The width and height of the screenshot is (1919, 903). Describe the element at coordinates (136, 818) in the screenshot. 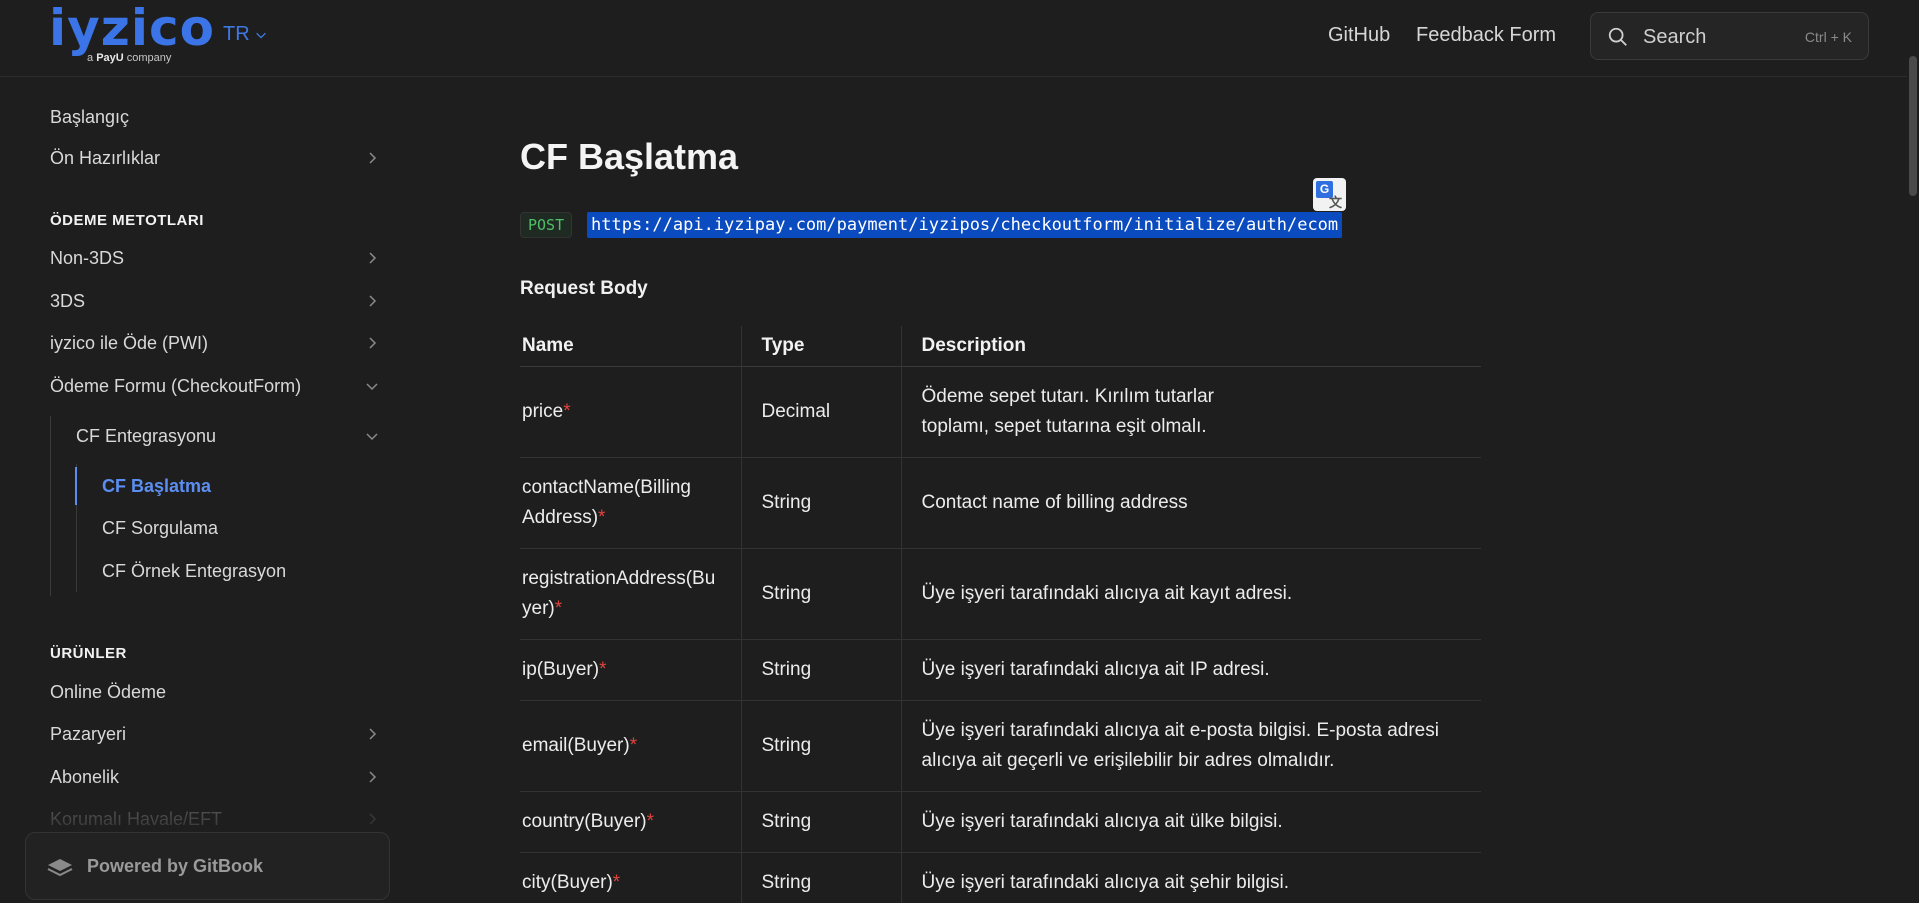

I see `sidebar-item-label: Korumalı Havale/EFT` at that location.